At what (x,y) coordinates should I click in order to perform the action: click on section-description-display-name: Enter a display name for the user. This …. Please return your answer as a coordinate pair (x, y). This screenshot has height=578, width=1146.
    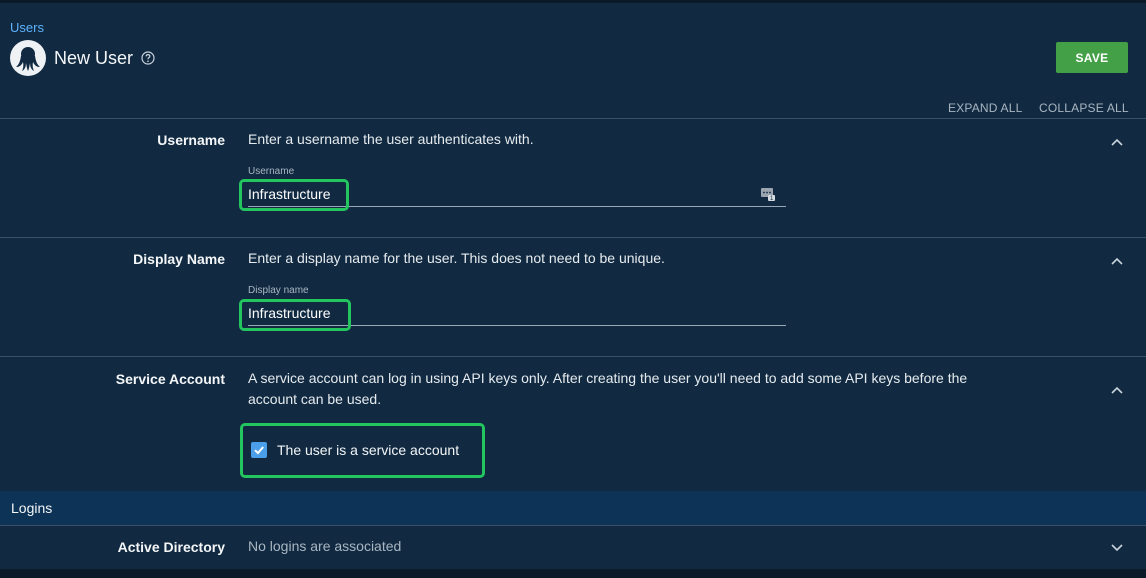
    Looking at the image, I should click on (456, 258).